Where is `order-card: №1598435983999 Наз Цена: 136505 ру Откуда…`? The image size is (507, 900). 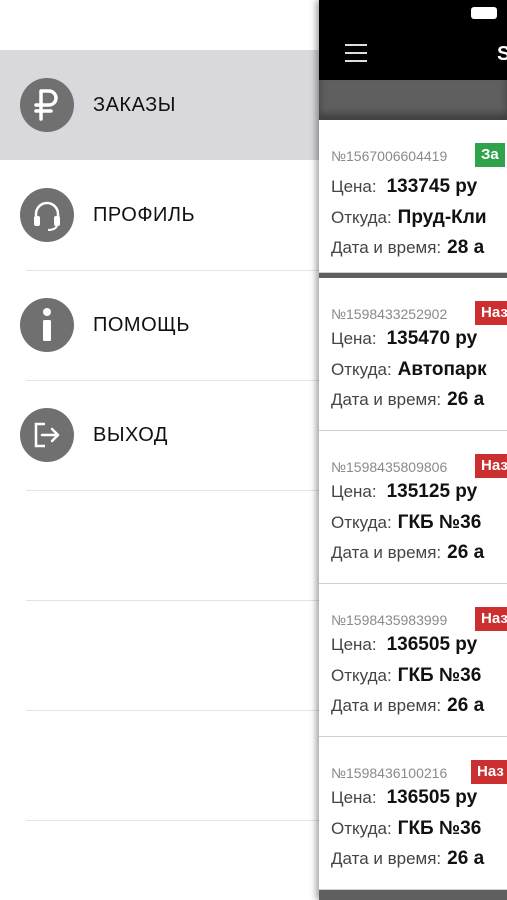 order-card: №1598435983999 Наз Цена: 136505 ру Откуда… is located at coordinates (413, 660).